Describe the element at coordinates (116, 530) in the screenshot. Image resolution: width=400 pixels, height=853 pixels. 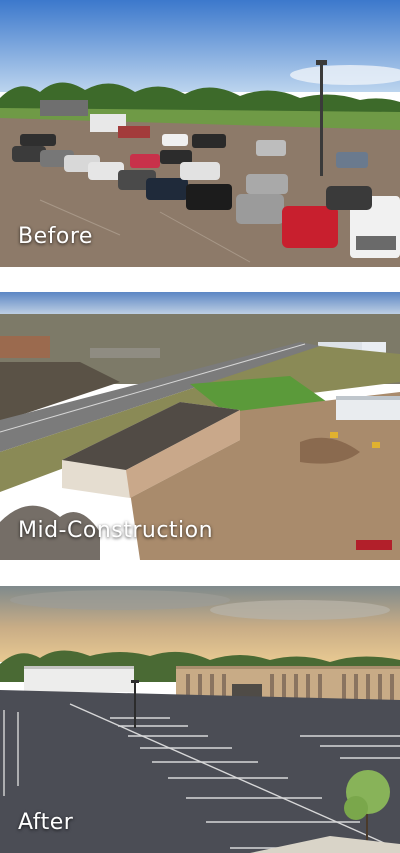
I see `mid-construction-caption: Mid-Construction` at that location.